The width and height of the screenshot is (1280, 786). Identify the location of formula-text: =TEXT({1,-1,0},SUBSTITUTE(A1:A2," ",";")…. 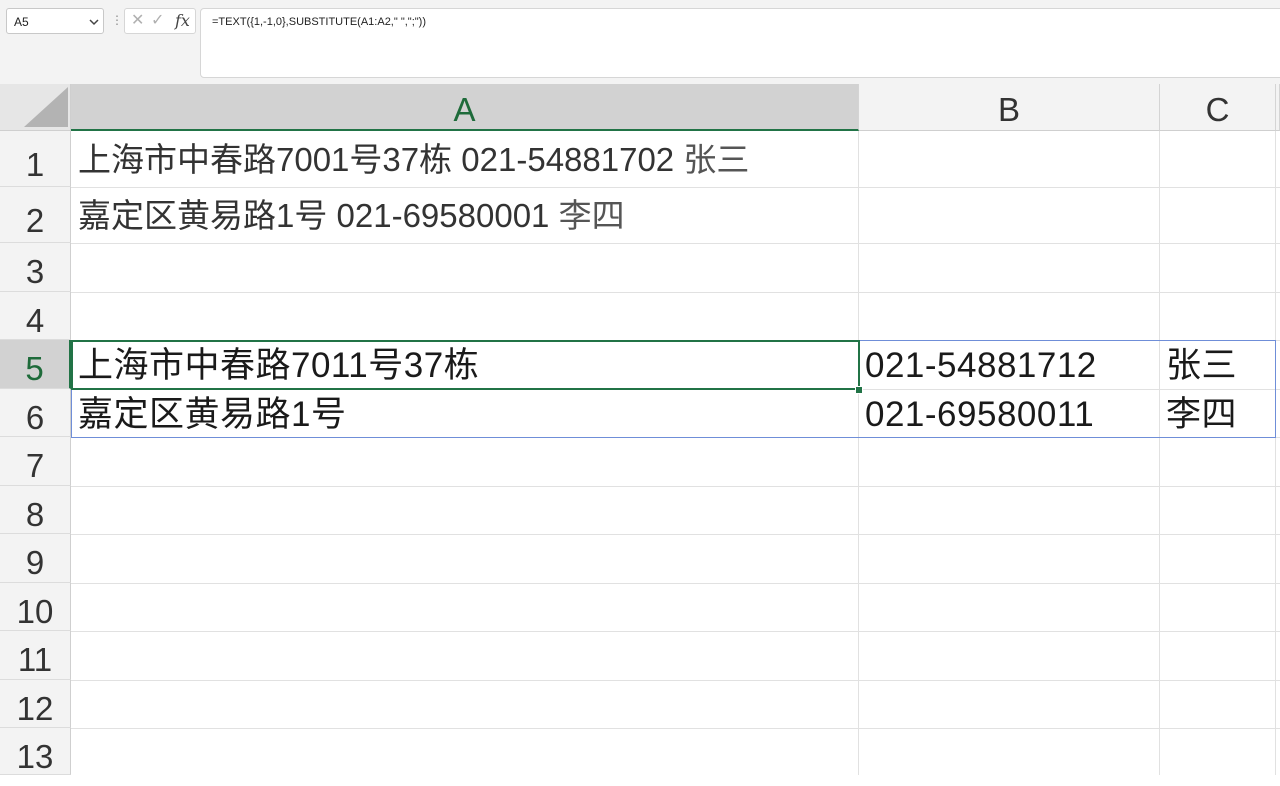
(319, 22).